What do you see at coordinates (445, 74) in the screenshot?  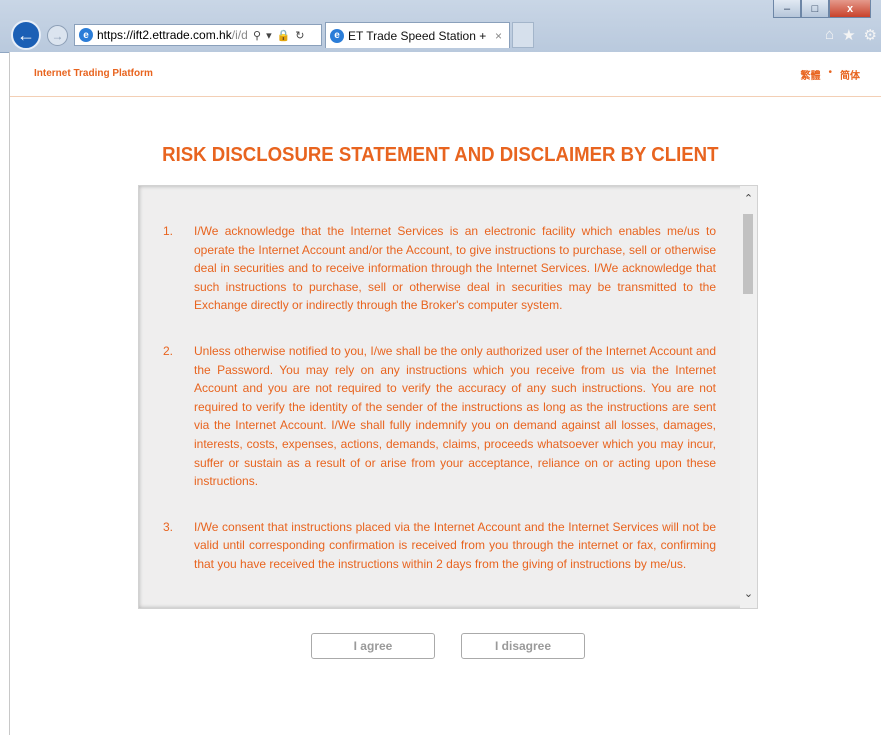 I see `site-header: Internet Trading Platform 繁體 • 简体` at bounding box center [445, 74].